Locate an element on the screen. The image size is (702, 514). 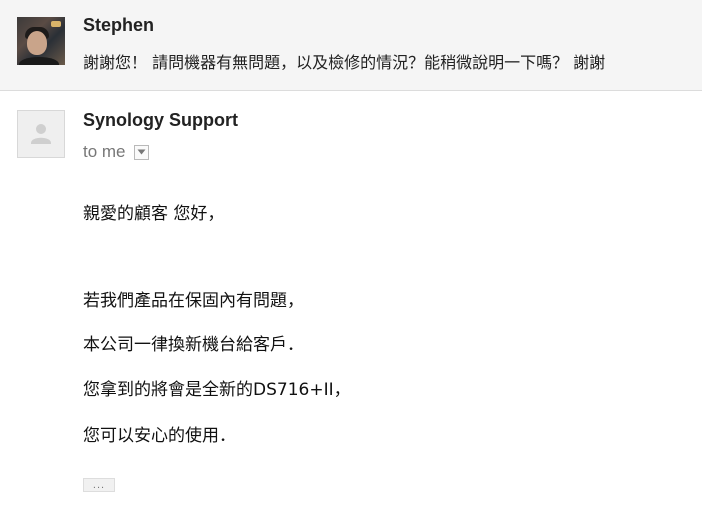
show-details-button is located at coordinates (141, 152).